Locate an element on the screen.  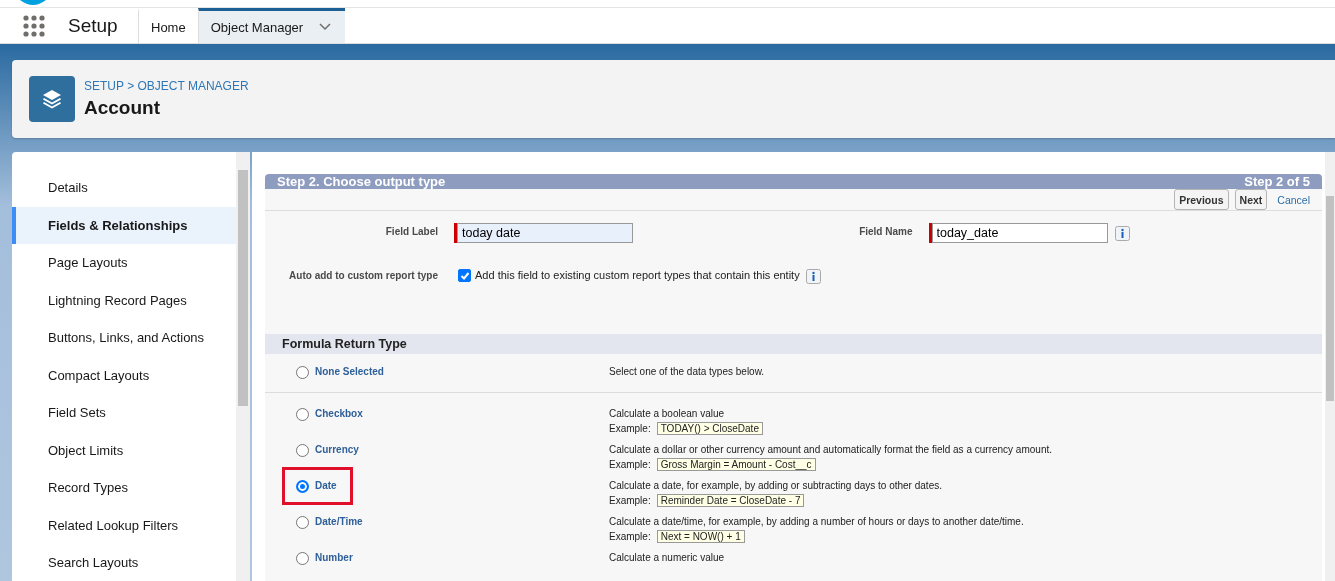
field-label-input: today date is located at coordinates (545, 233).